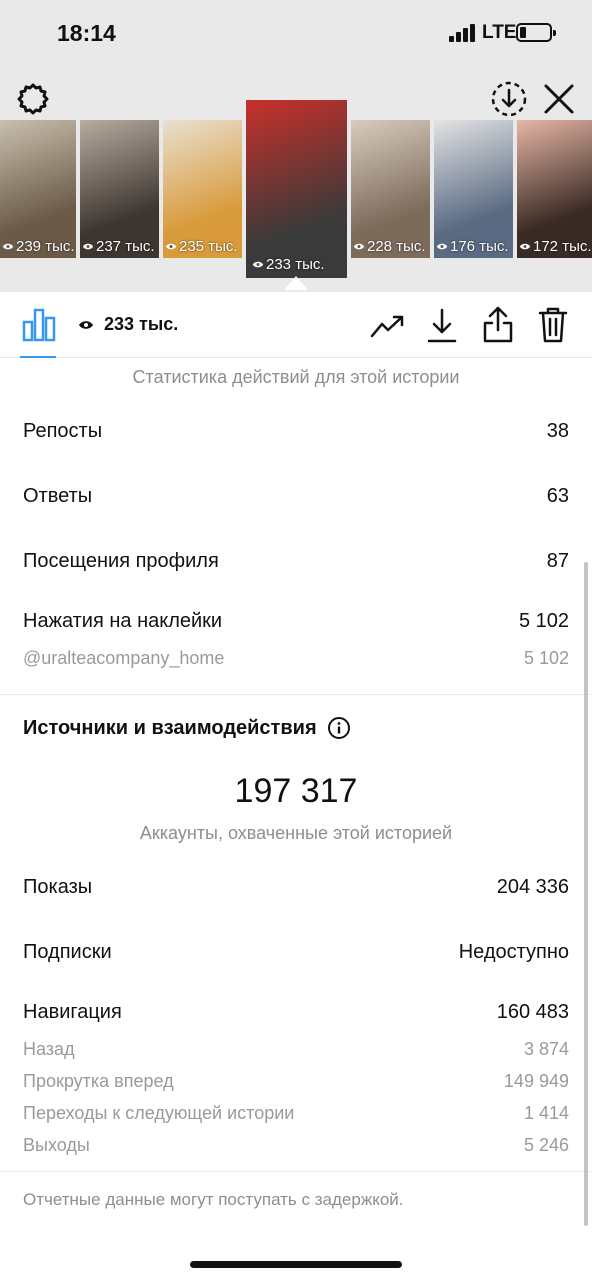 The width and height of the screenshot is (592, 1280). Describe the element at coordinates (141, 324) in the screenshot. I see `views-label: 233 тыс.` at that location.